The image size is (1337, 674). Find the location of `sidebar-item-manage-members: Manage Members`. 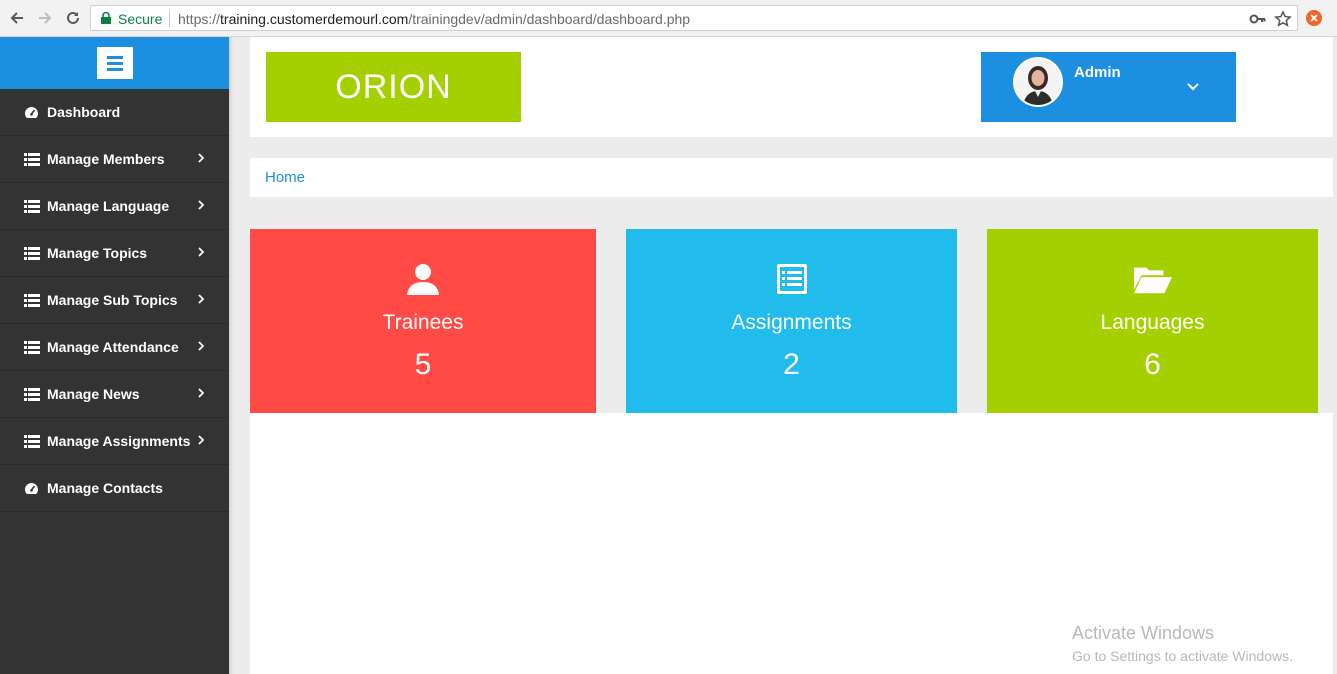

sidebar-item-manage-members: Manage Members is located at coordinates (114, 159).